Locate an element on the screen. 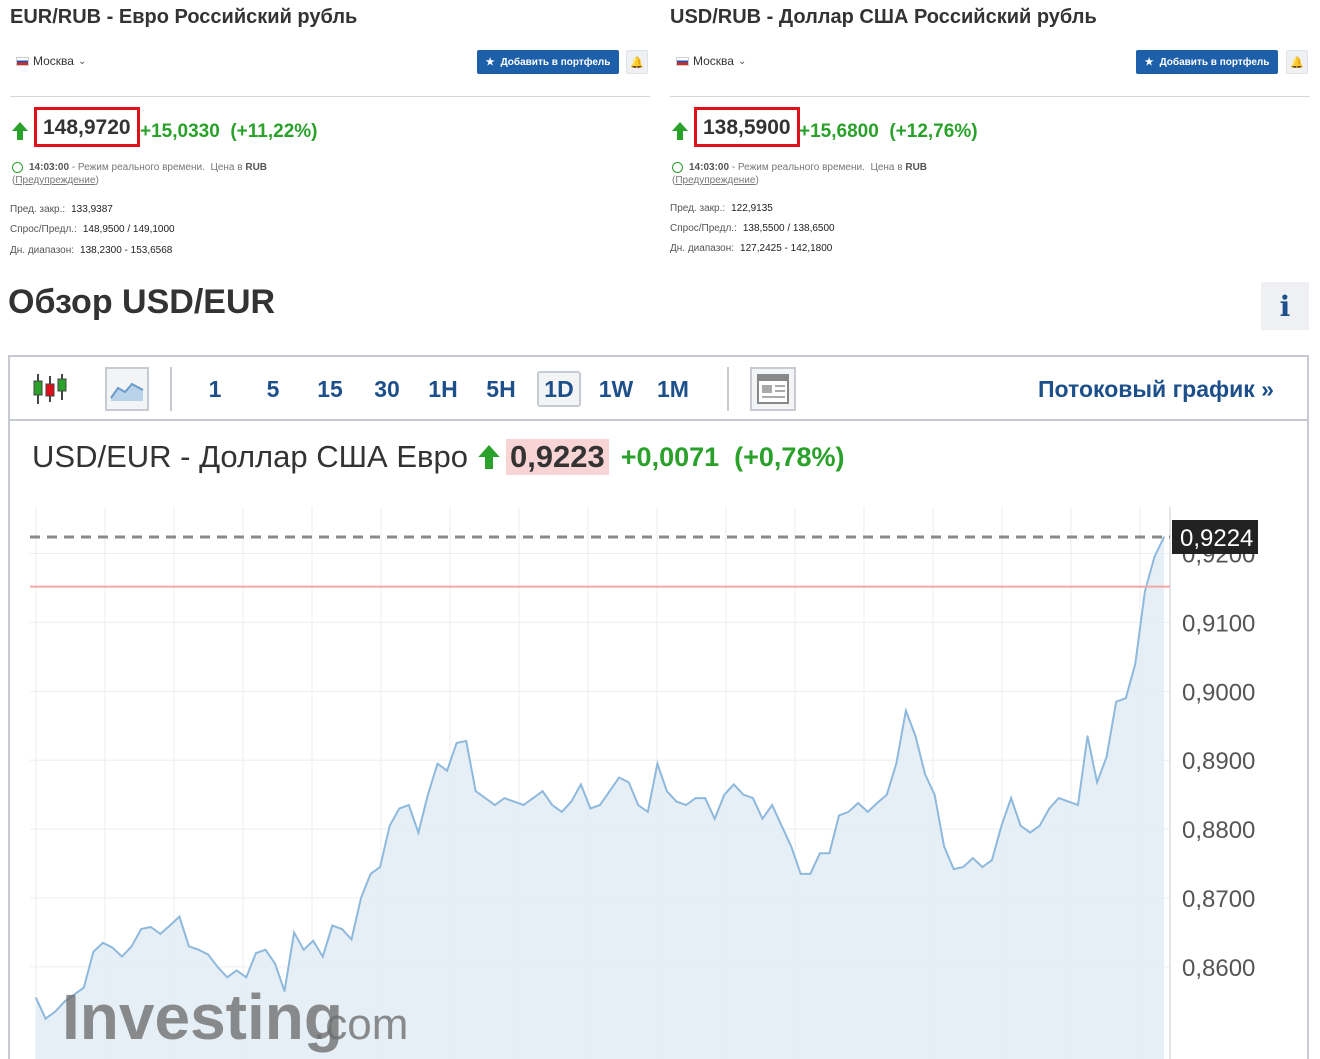 This screenshot has height=1059, width=1320. period-1: 1 is located at coordinates (215, 389).